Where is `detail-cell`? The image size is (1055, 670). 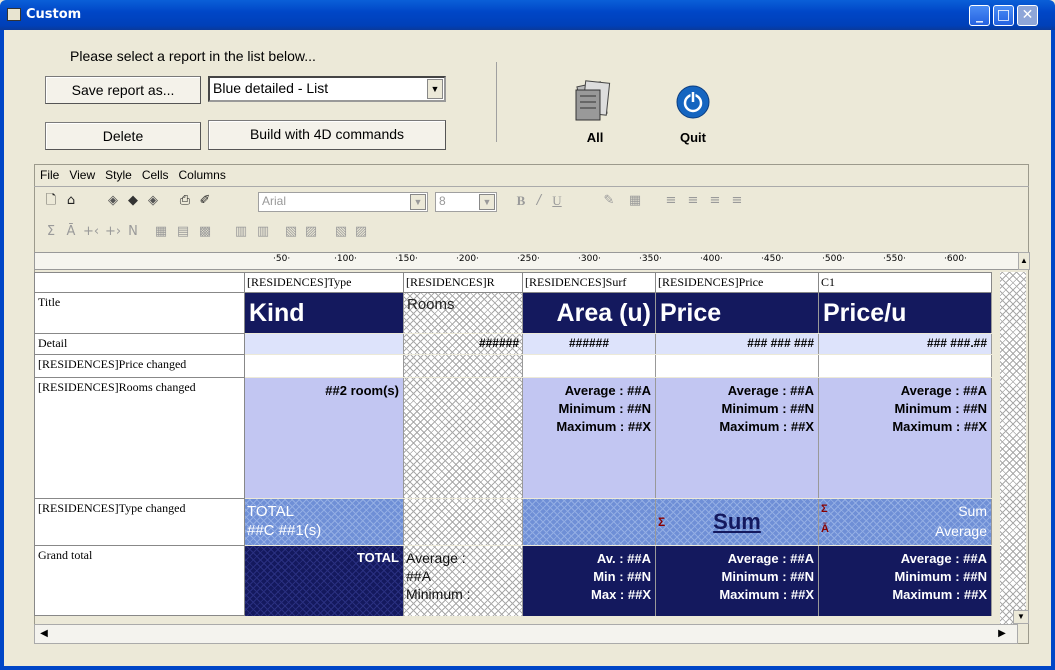
detail-cell is located at coordinates (324, 344).